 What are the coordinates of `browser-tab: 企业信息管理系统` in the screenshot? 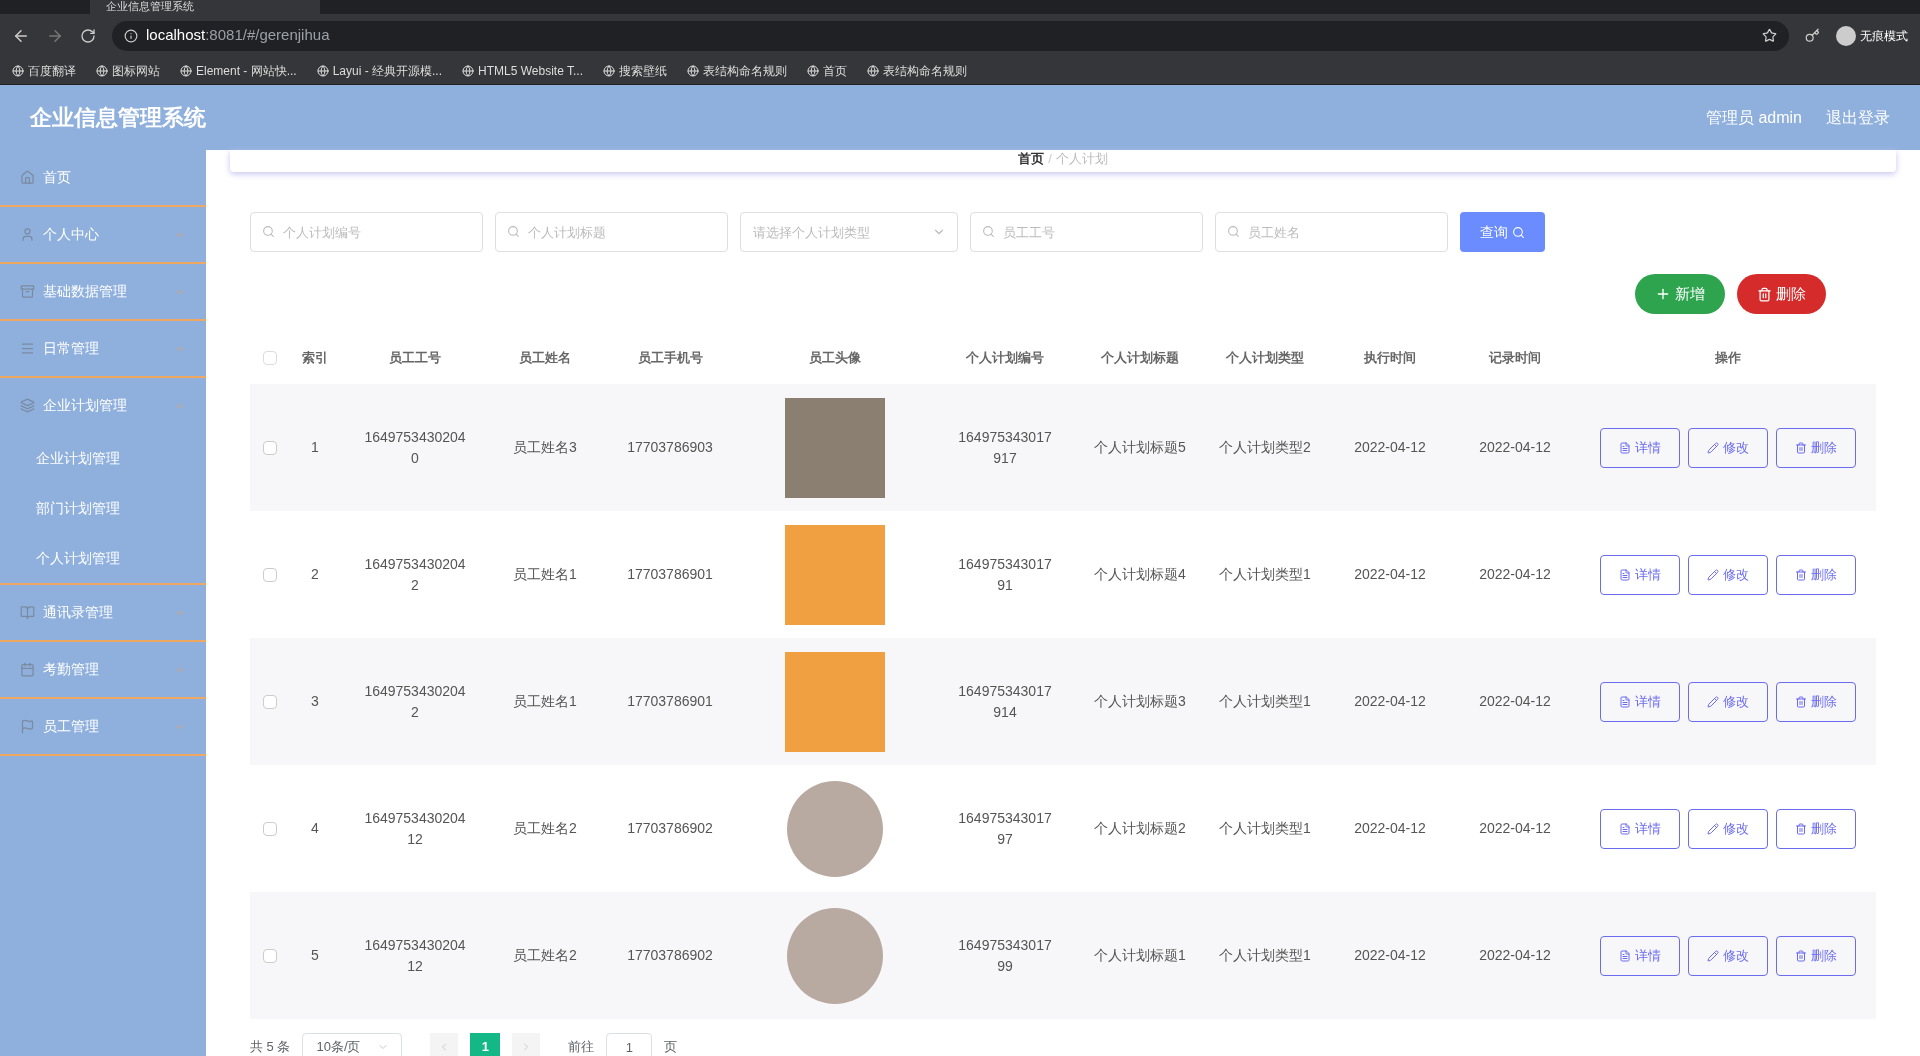 It's located at (205, 7).